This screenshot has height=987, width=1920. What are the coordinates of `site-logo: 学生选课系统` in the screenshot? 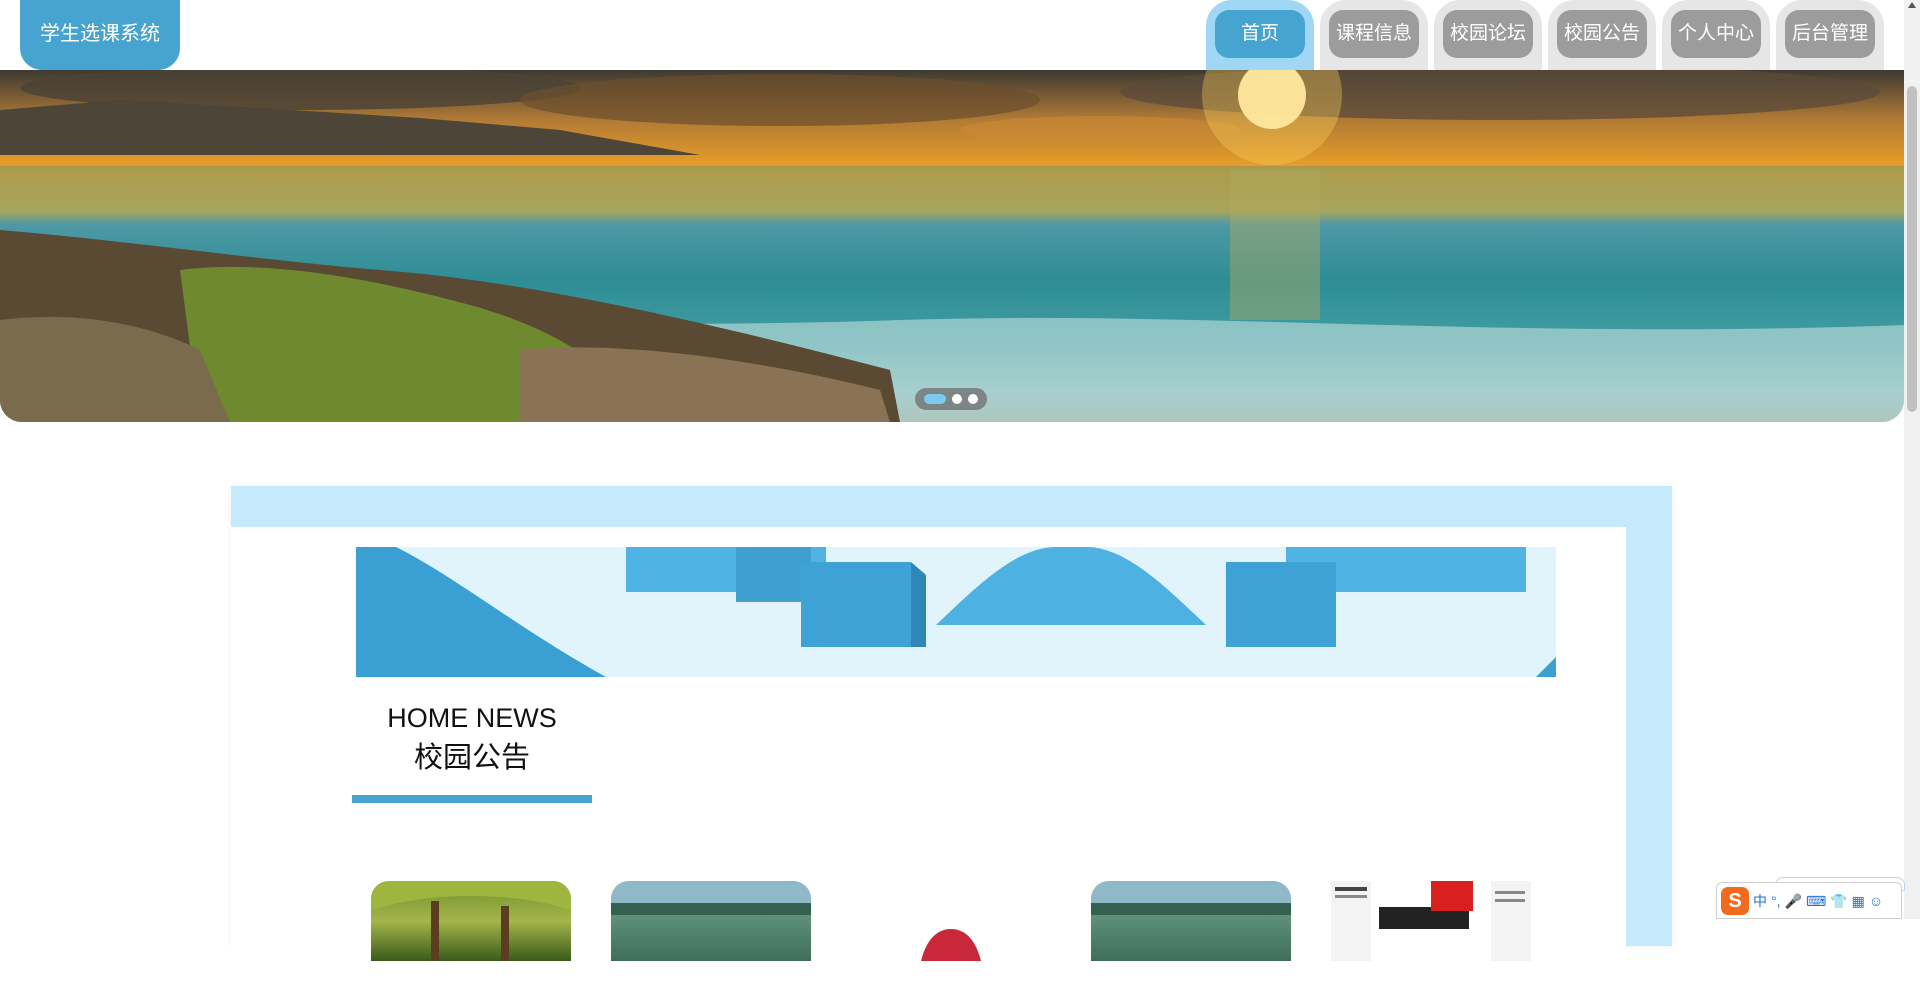 It's located at (100, 35).